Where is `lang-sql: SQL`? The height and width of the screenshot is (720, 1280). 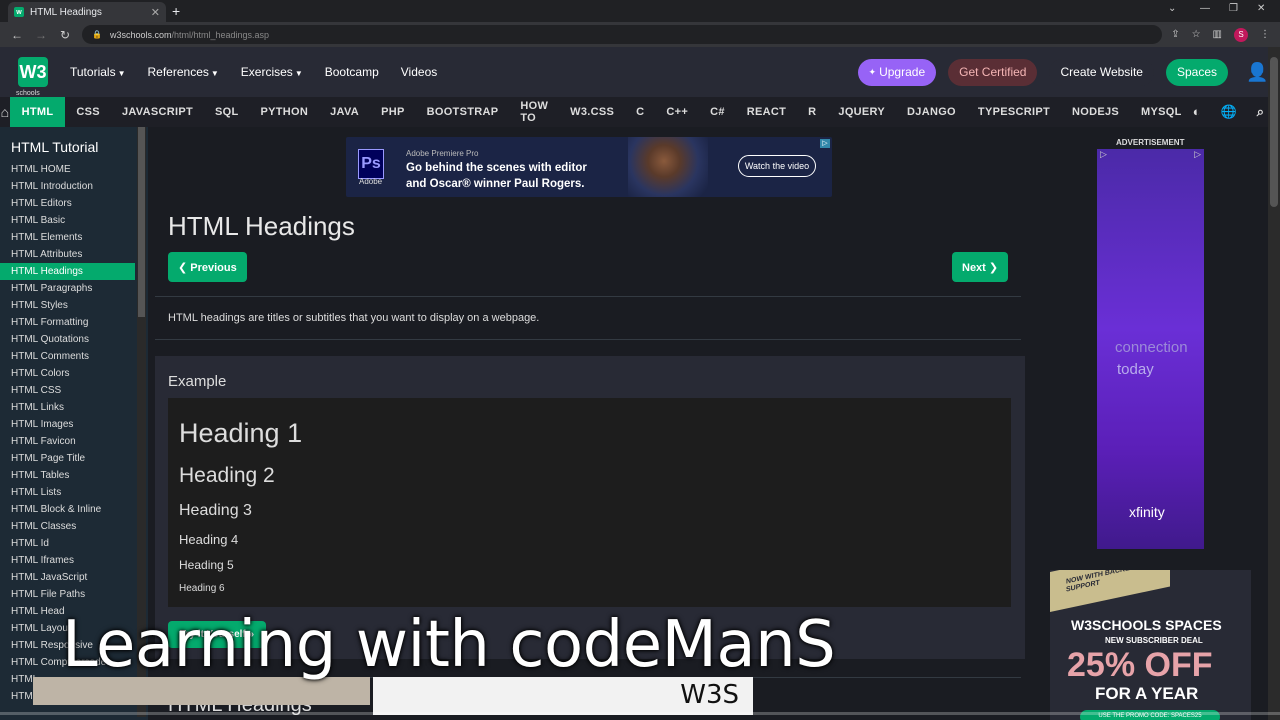
lang-sql: SQL is located at coordinates (227, 112).